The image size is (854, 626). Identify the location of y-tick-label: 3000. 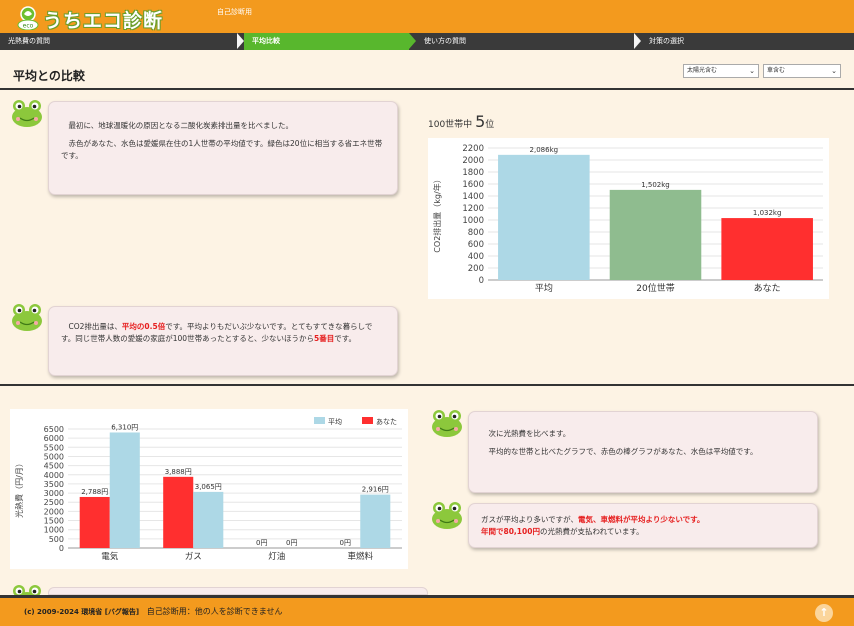
(54, 493).